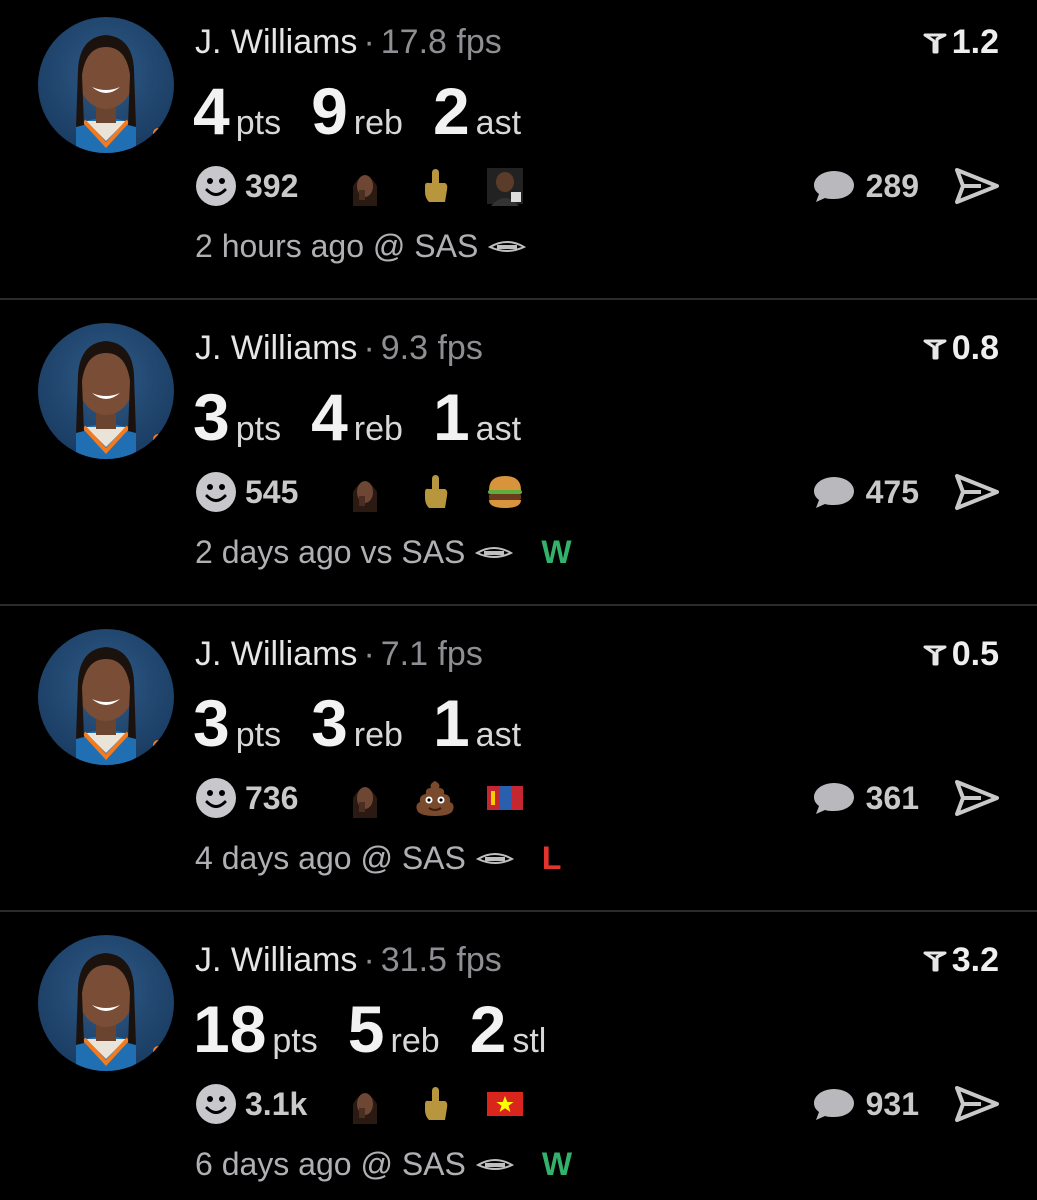 Image resolution: width=1037 pixels, height=1200 pixels. I want to click on stat-line: 3 pts 4 reb 1 ast, so click(372, 417).